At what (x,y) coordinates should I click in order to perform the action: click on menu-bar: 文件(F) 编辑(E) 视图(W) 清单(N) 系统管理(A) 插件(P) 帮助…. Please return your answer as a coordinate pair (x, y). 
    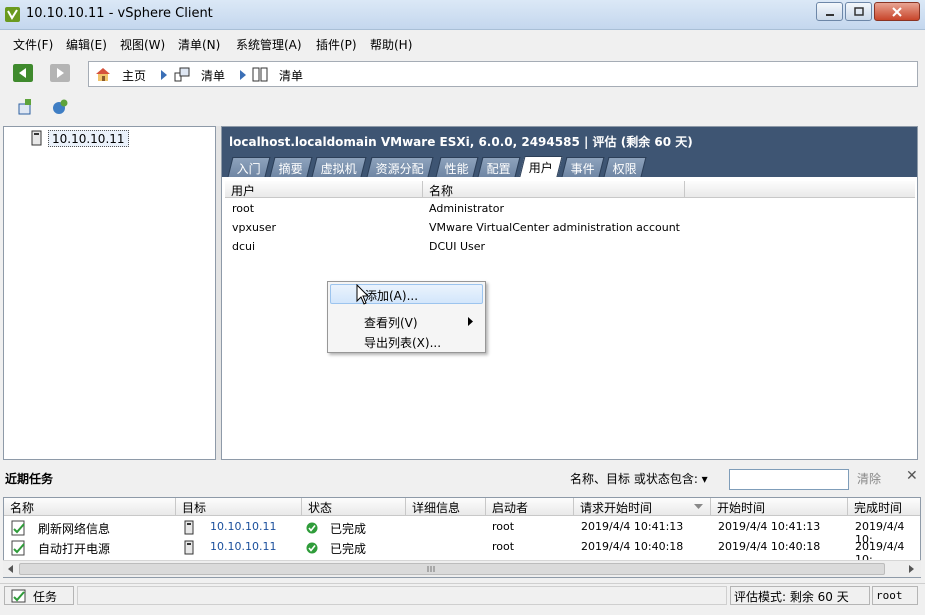
    Looking at the image, I should click on (462, 43).